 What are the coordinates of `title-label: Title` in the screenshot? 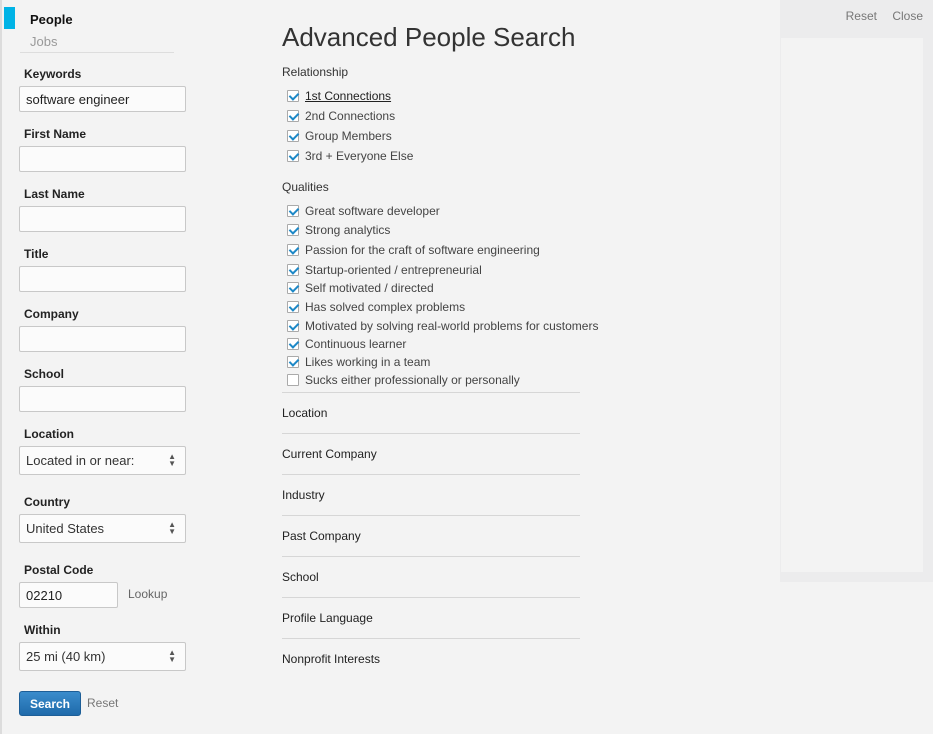 It's located at (36, 254).